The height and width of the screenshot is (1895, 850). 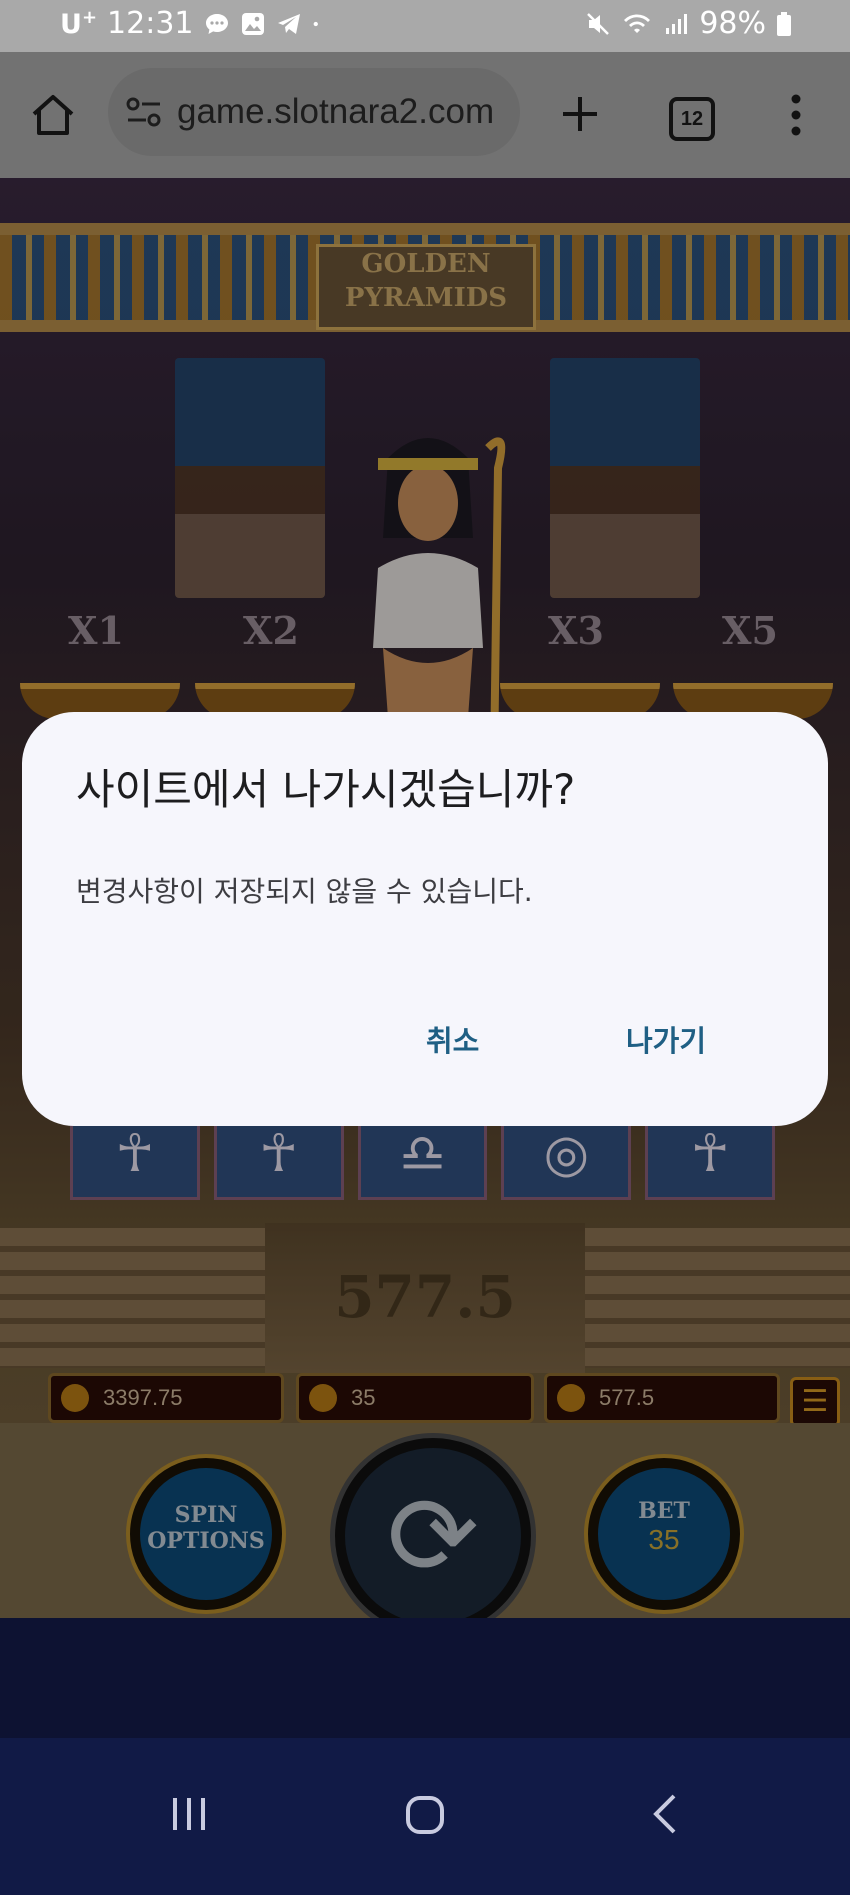 I want to click on system-nav-bar, so click(x=425, y=1816).